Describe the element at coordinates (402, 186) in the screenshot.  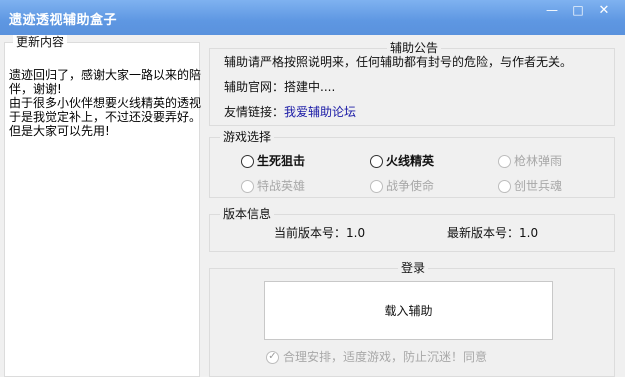
I see `radio-game-5: 战争使命` at that location.